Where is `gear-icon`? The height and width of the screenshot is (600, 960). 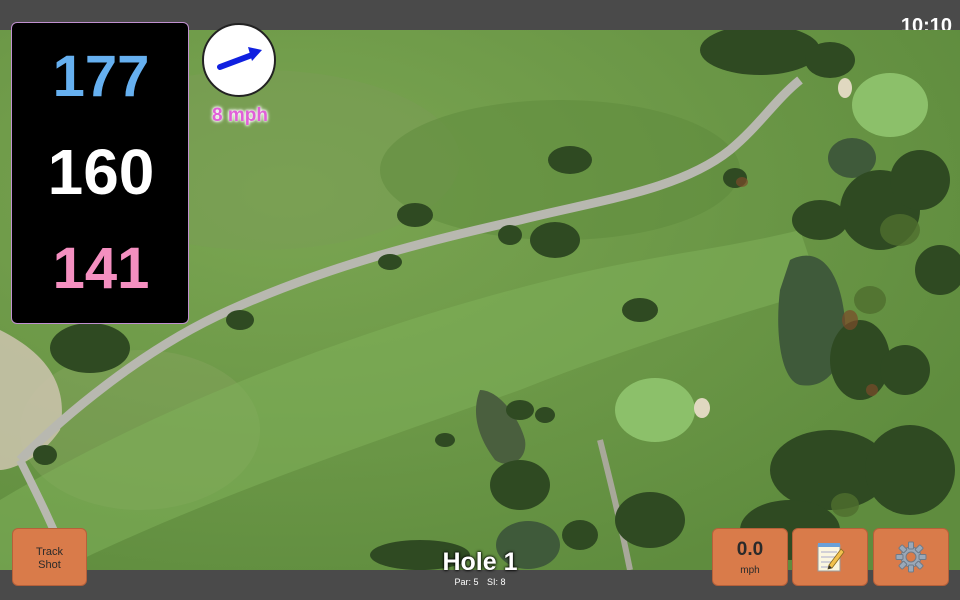
gear-icon is located at coordinates (911, 557).